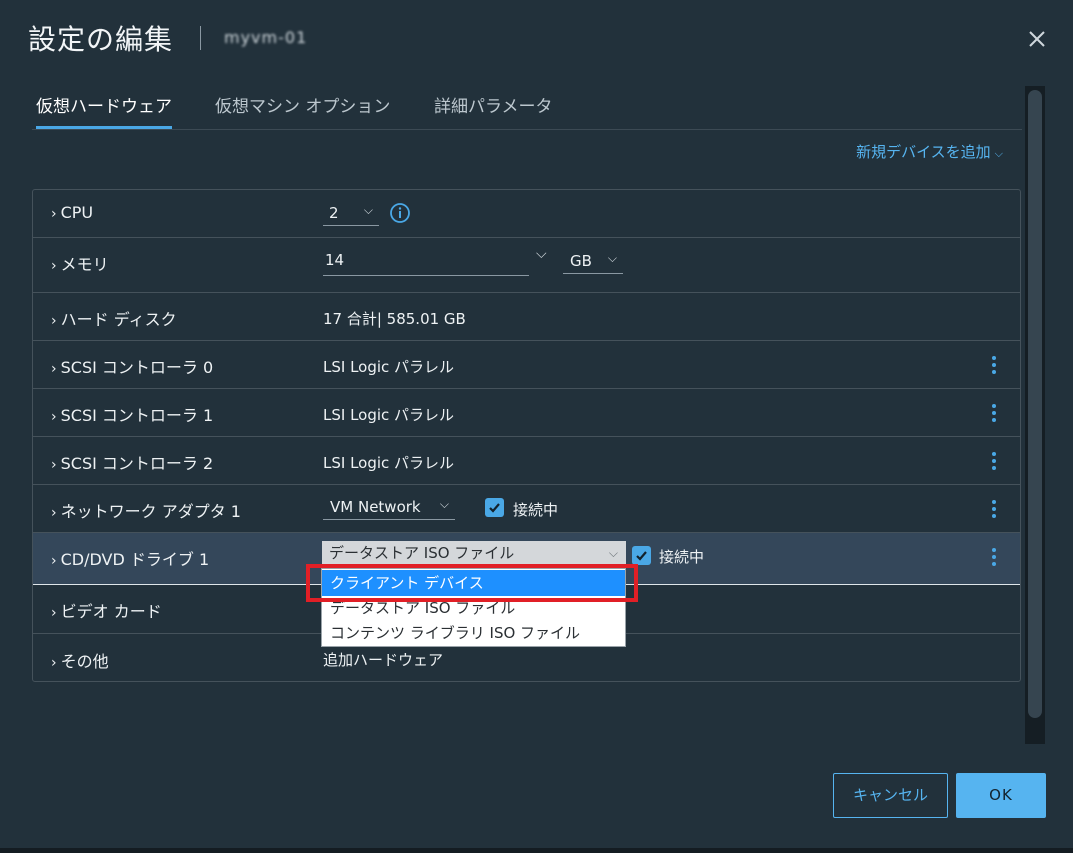  Describe the element at coordinates (84, 661) in the screenshot. I see `row-label: その他` at that location.